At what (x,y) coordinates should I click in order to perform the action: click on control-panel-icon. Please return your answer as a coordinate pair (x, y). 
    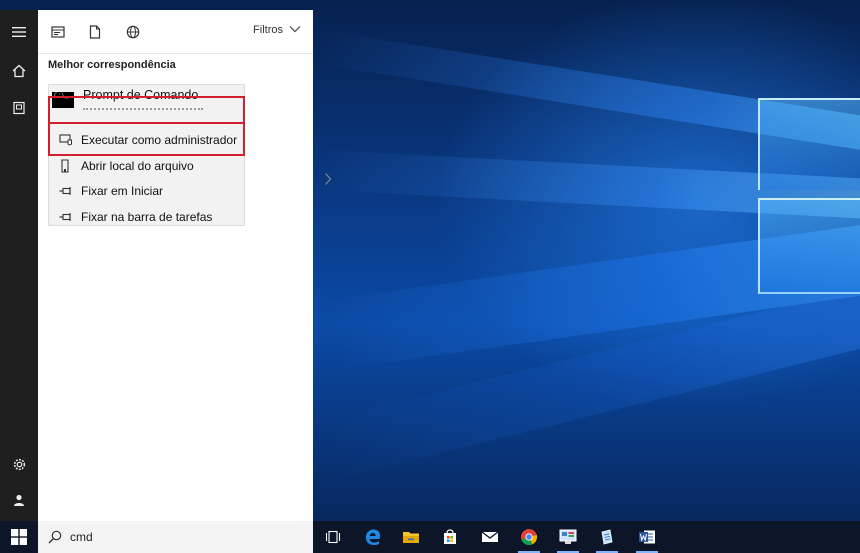
    Looking at the image, I should click on (568, 539).